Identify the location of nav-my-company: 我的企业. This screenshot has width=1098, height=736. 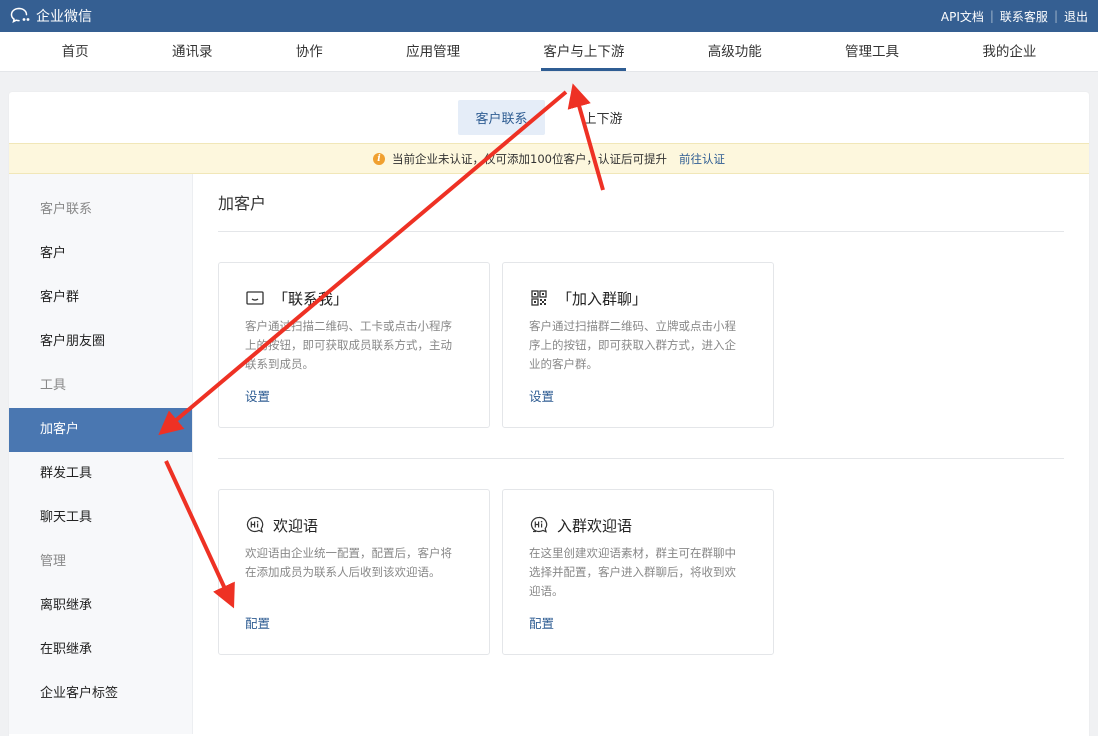
(1009, 51).